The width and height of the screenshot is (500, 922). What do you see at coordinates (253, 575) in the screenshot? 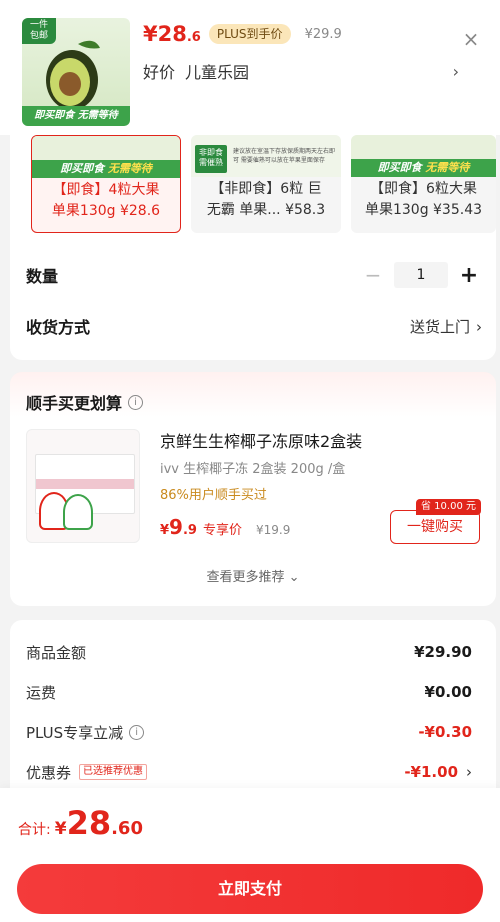
I see `more-recommendations-link: 查看更多推荐 ⌄` at bounding box center [253, 575].